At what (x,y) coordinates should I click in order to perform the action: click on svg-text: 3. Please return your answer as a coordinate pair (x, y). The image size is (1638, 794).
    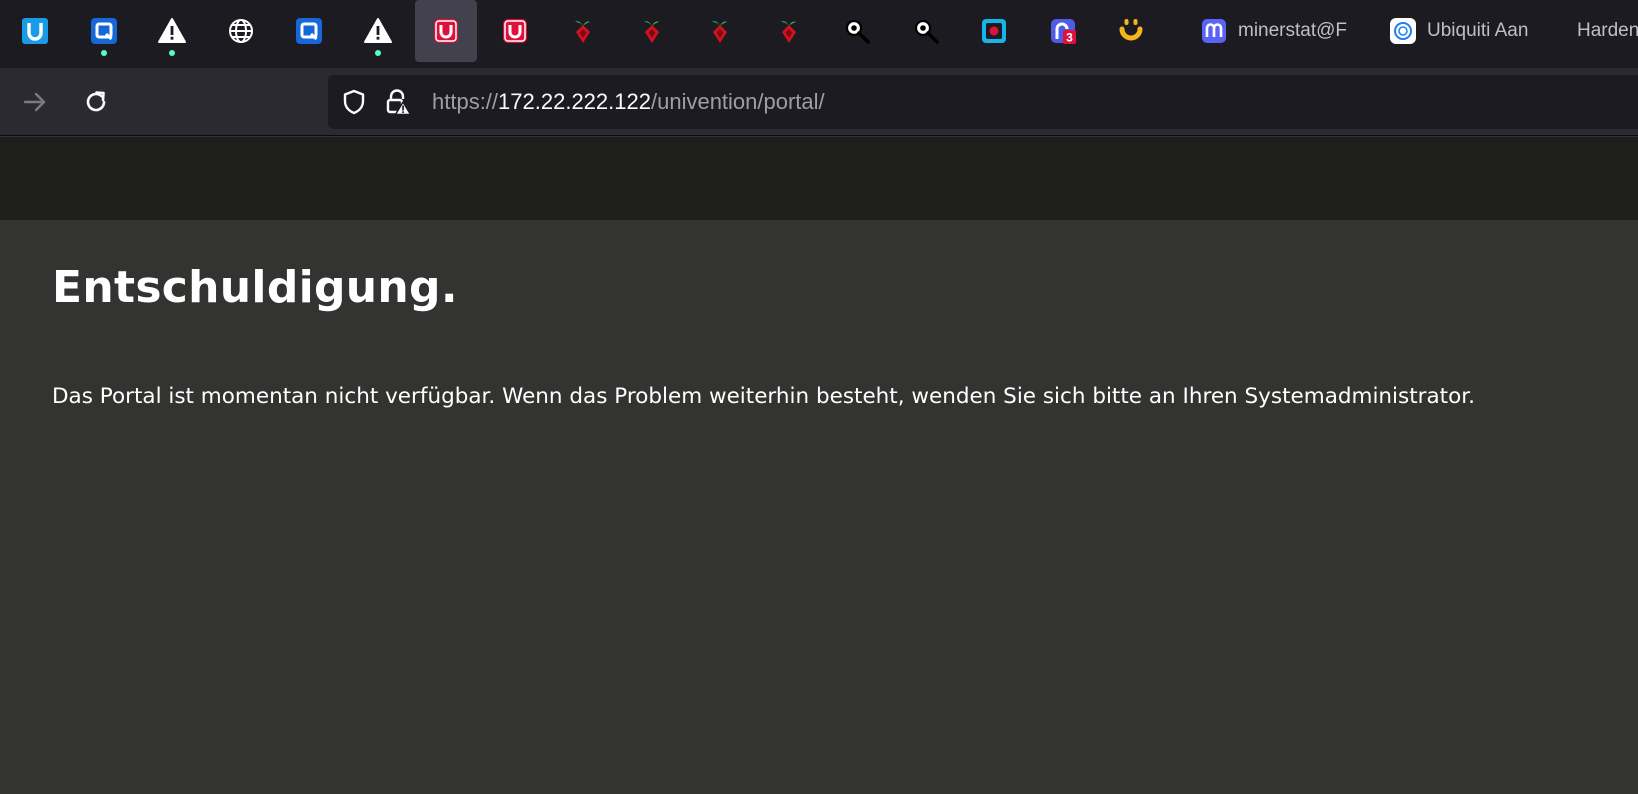
    Looking at the image, I should click on (1069, 38).